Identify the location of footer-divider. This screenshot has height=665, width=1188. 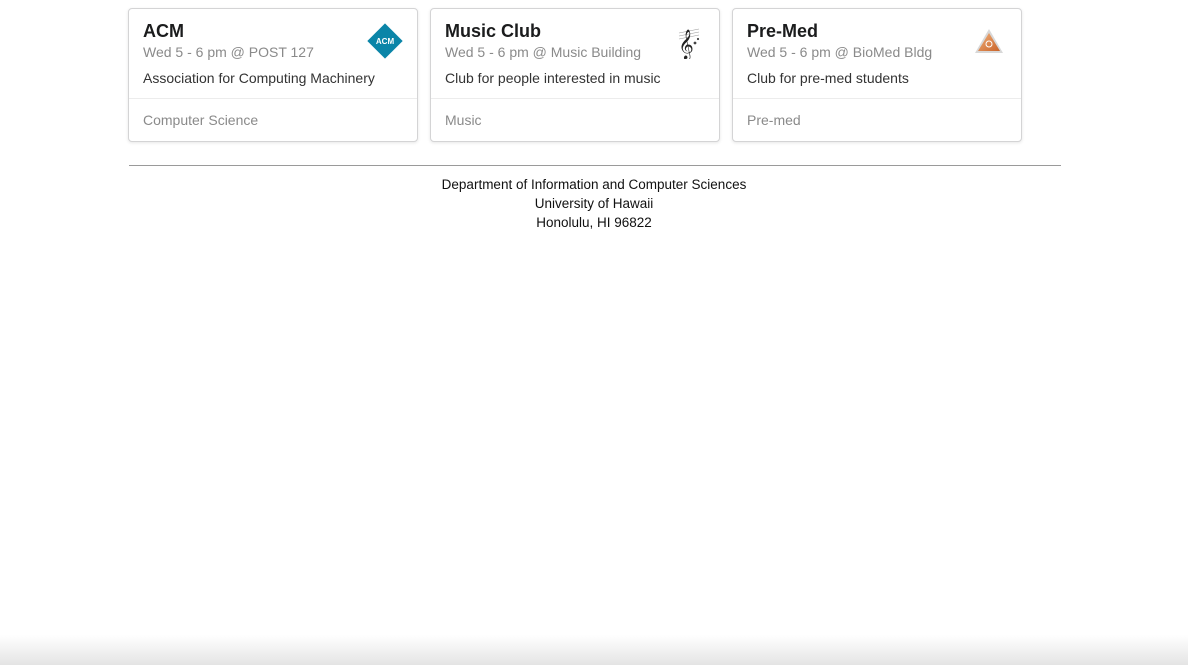
(595, 165).